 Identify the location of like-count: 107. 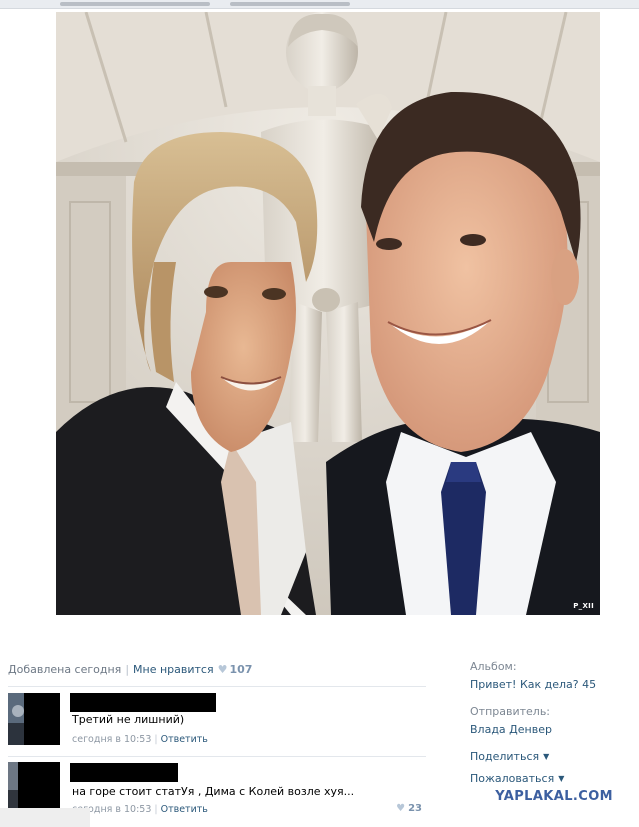
(240, 669).